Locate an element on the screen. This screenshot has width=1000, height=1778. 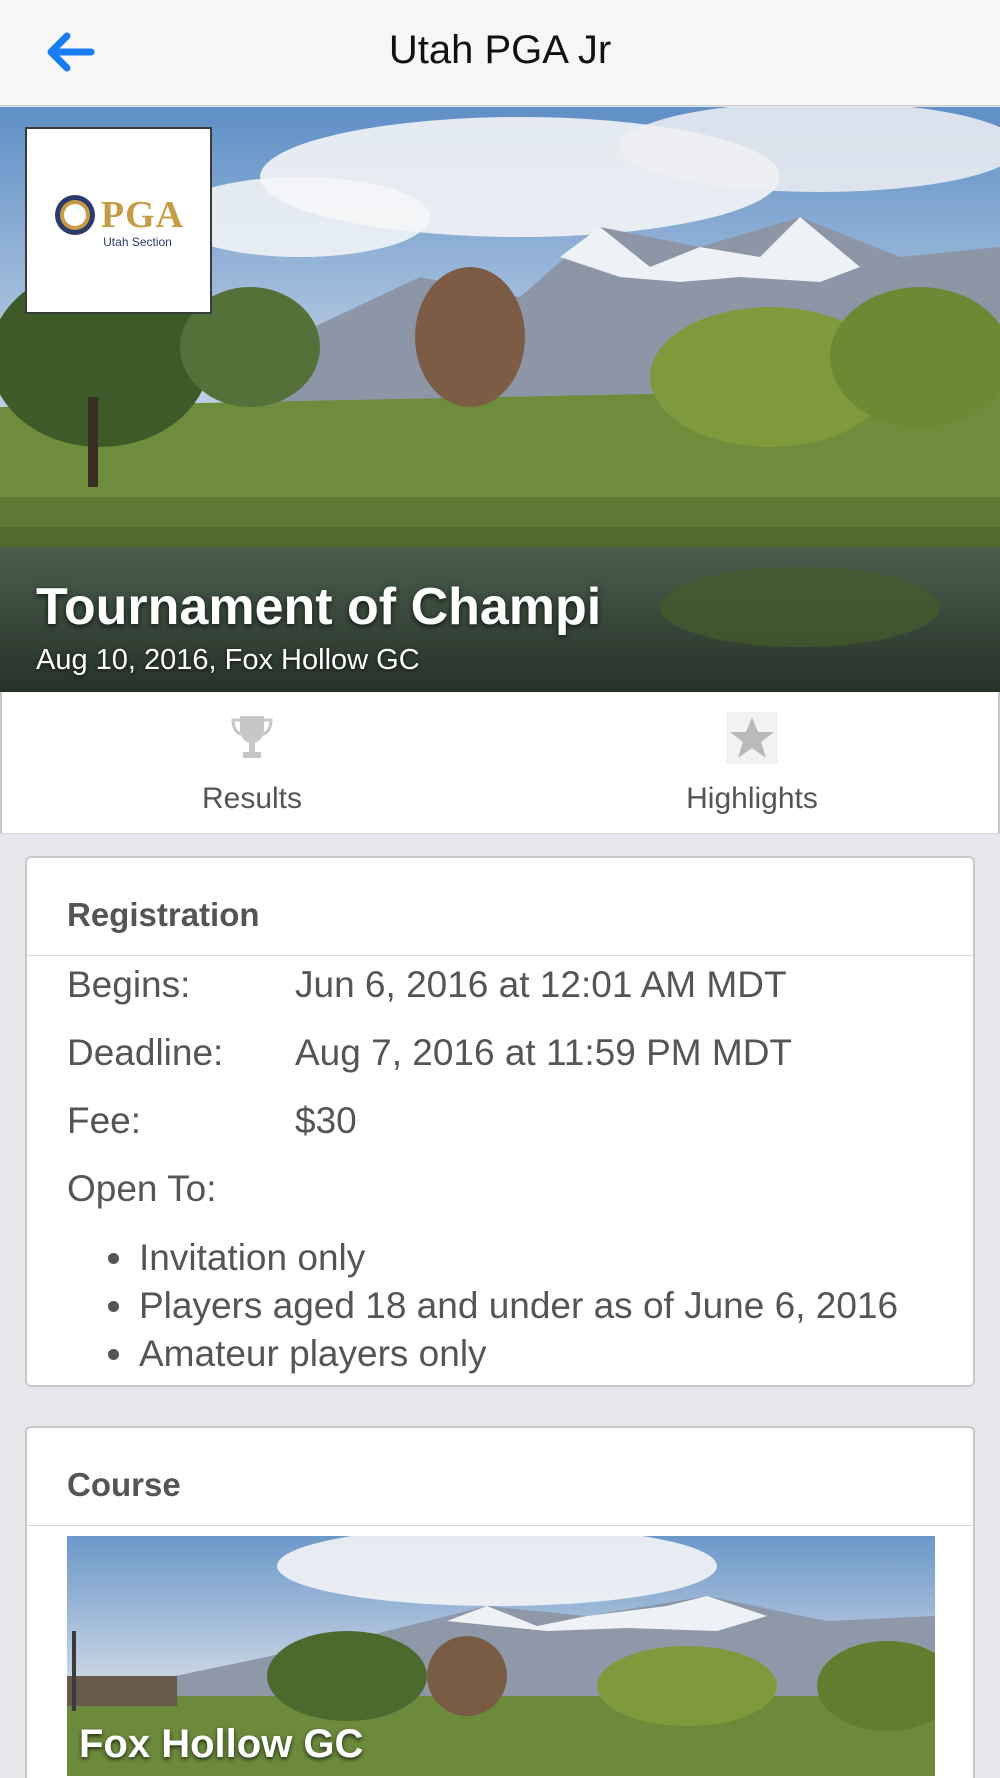
course-name: Fox Hollow GC is located at coordinates (221, 1744).